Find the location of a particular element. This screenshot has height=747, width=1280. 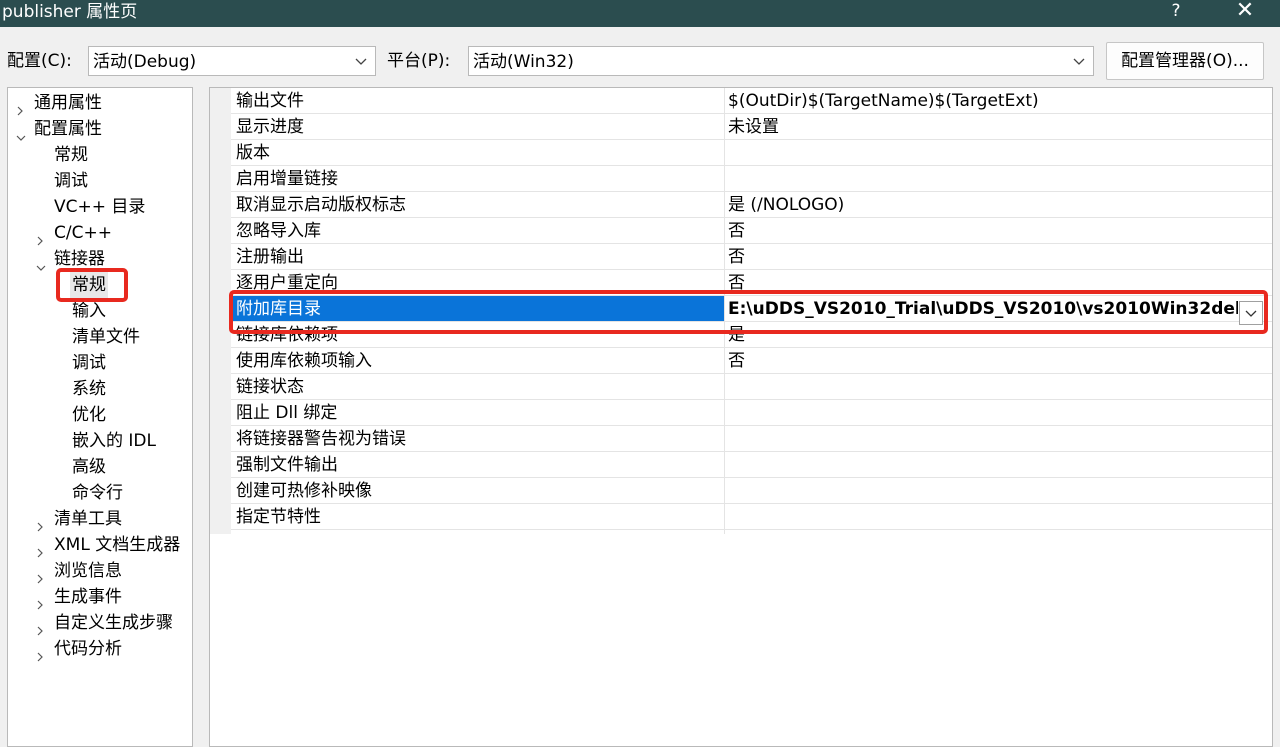

property-value: 否 is located at coordinates (736, 231).